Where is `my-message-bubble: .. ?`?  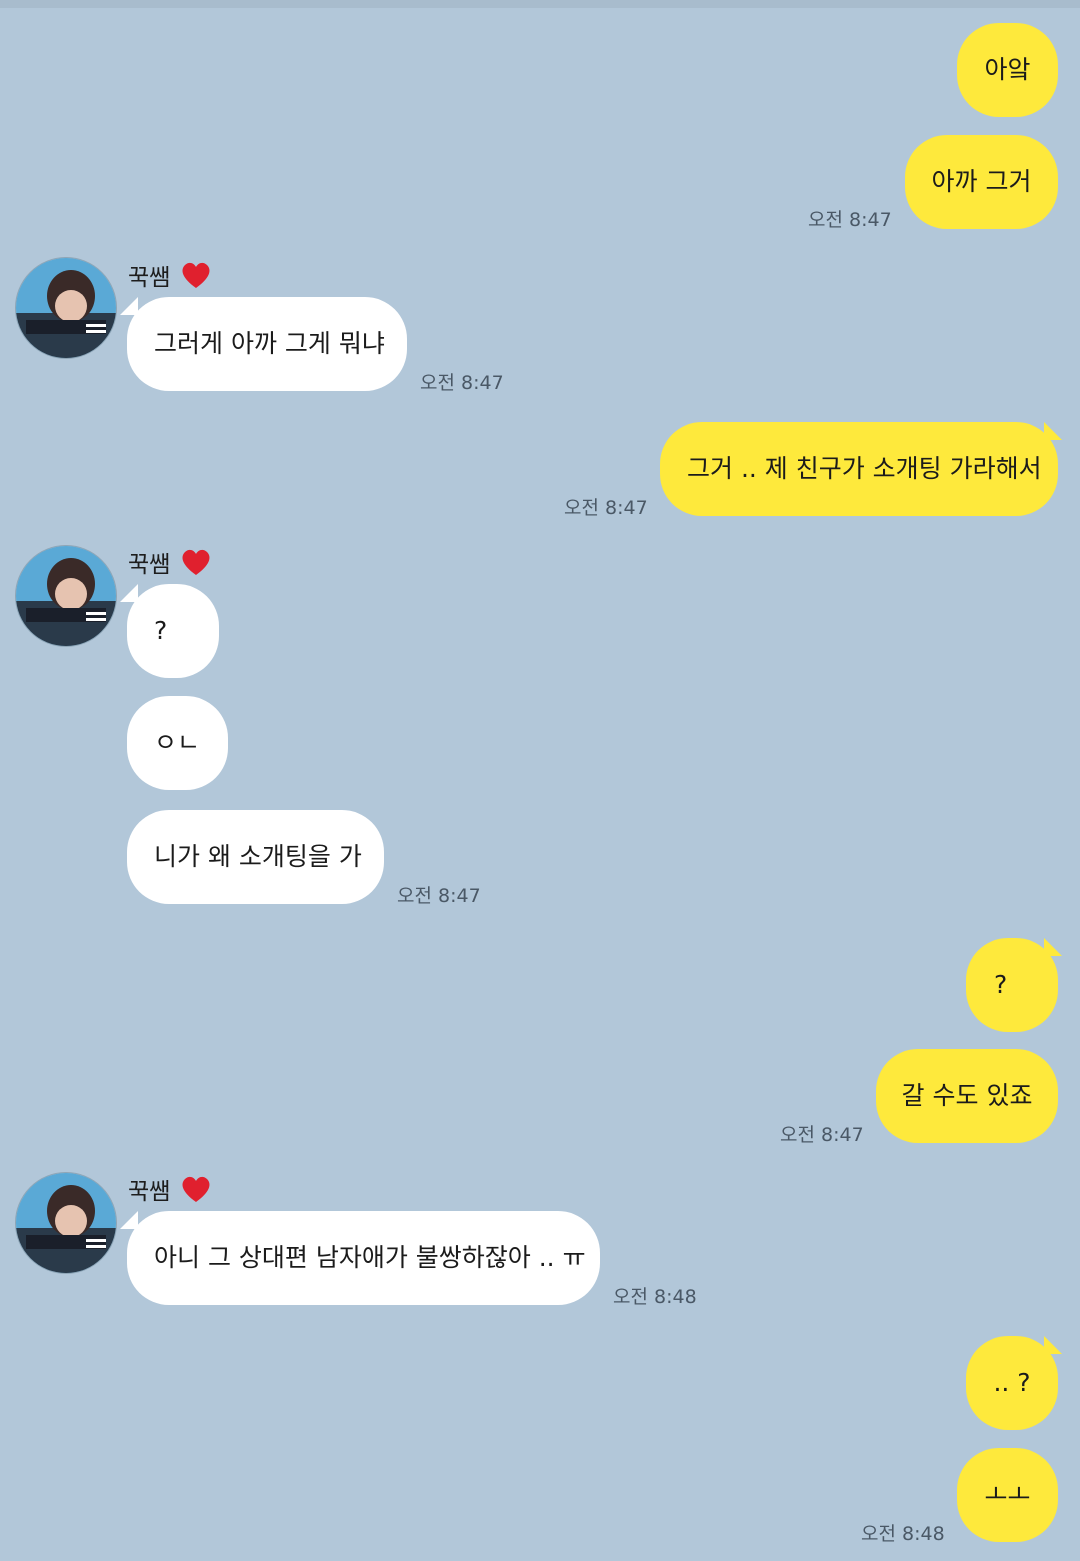 my-message-bubble: .. ? is located at coordinates (1012, 1383).